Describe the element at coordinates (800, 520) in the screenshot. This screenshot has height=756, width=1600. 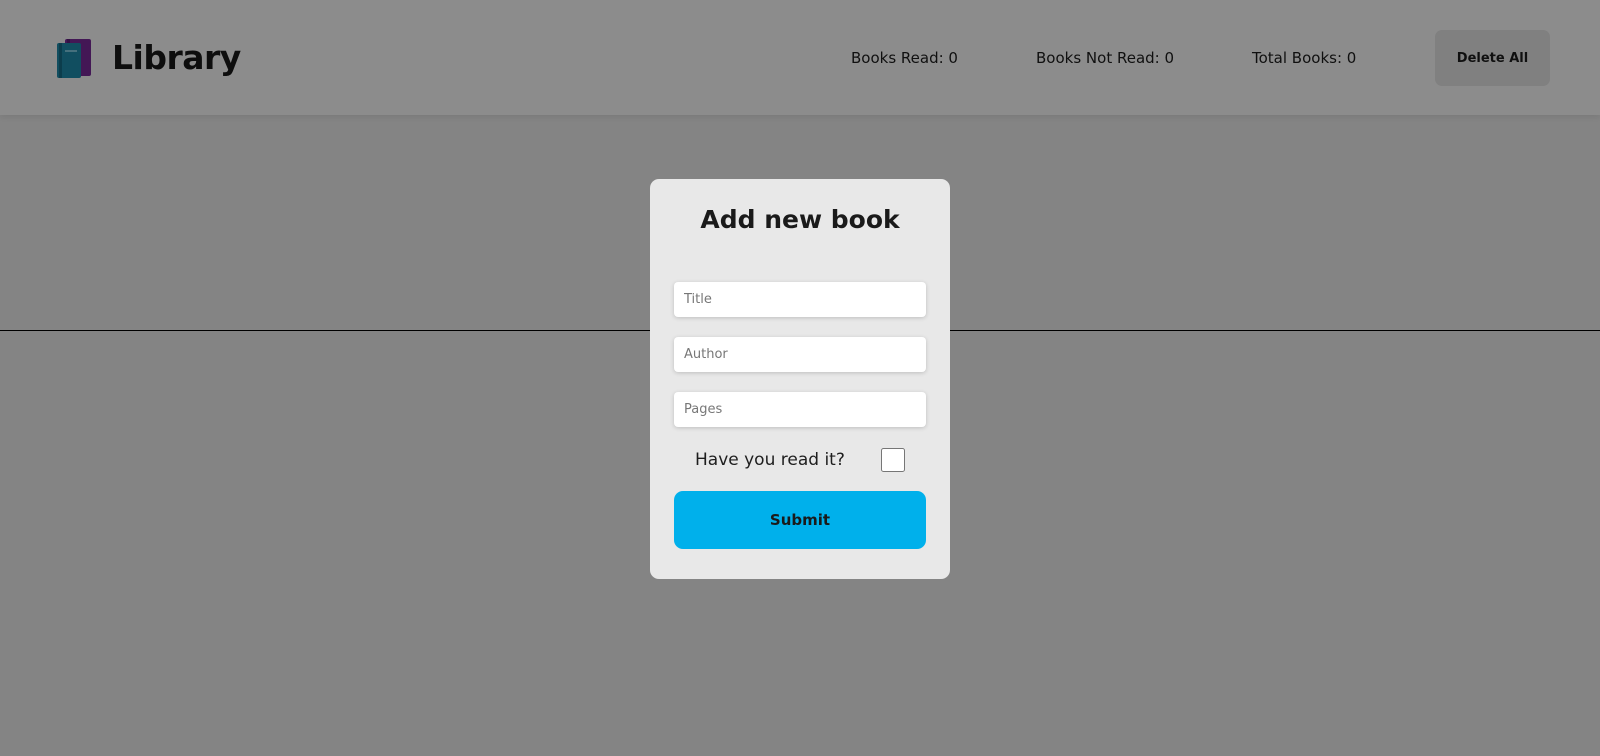
I see `submit-button: Submit` at that location.